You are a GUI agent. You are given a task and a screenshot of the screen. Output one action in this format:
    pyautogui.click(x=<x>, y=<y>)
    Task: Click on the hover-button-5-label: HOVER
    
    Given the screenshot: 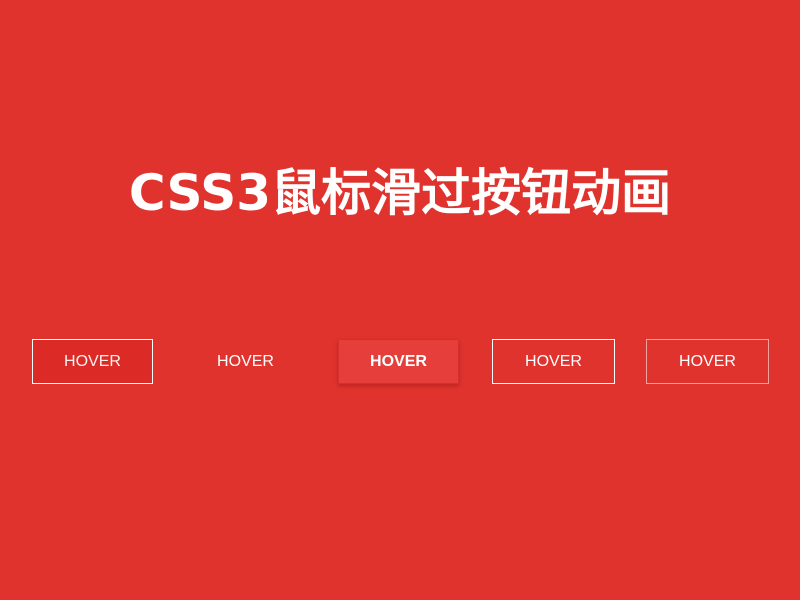 What is the action you would take?
    pyautogui.click(x=707, y=361)
    